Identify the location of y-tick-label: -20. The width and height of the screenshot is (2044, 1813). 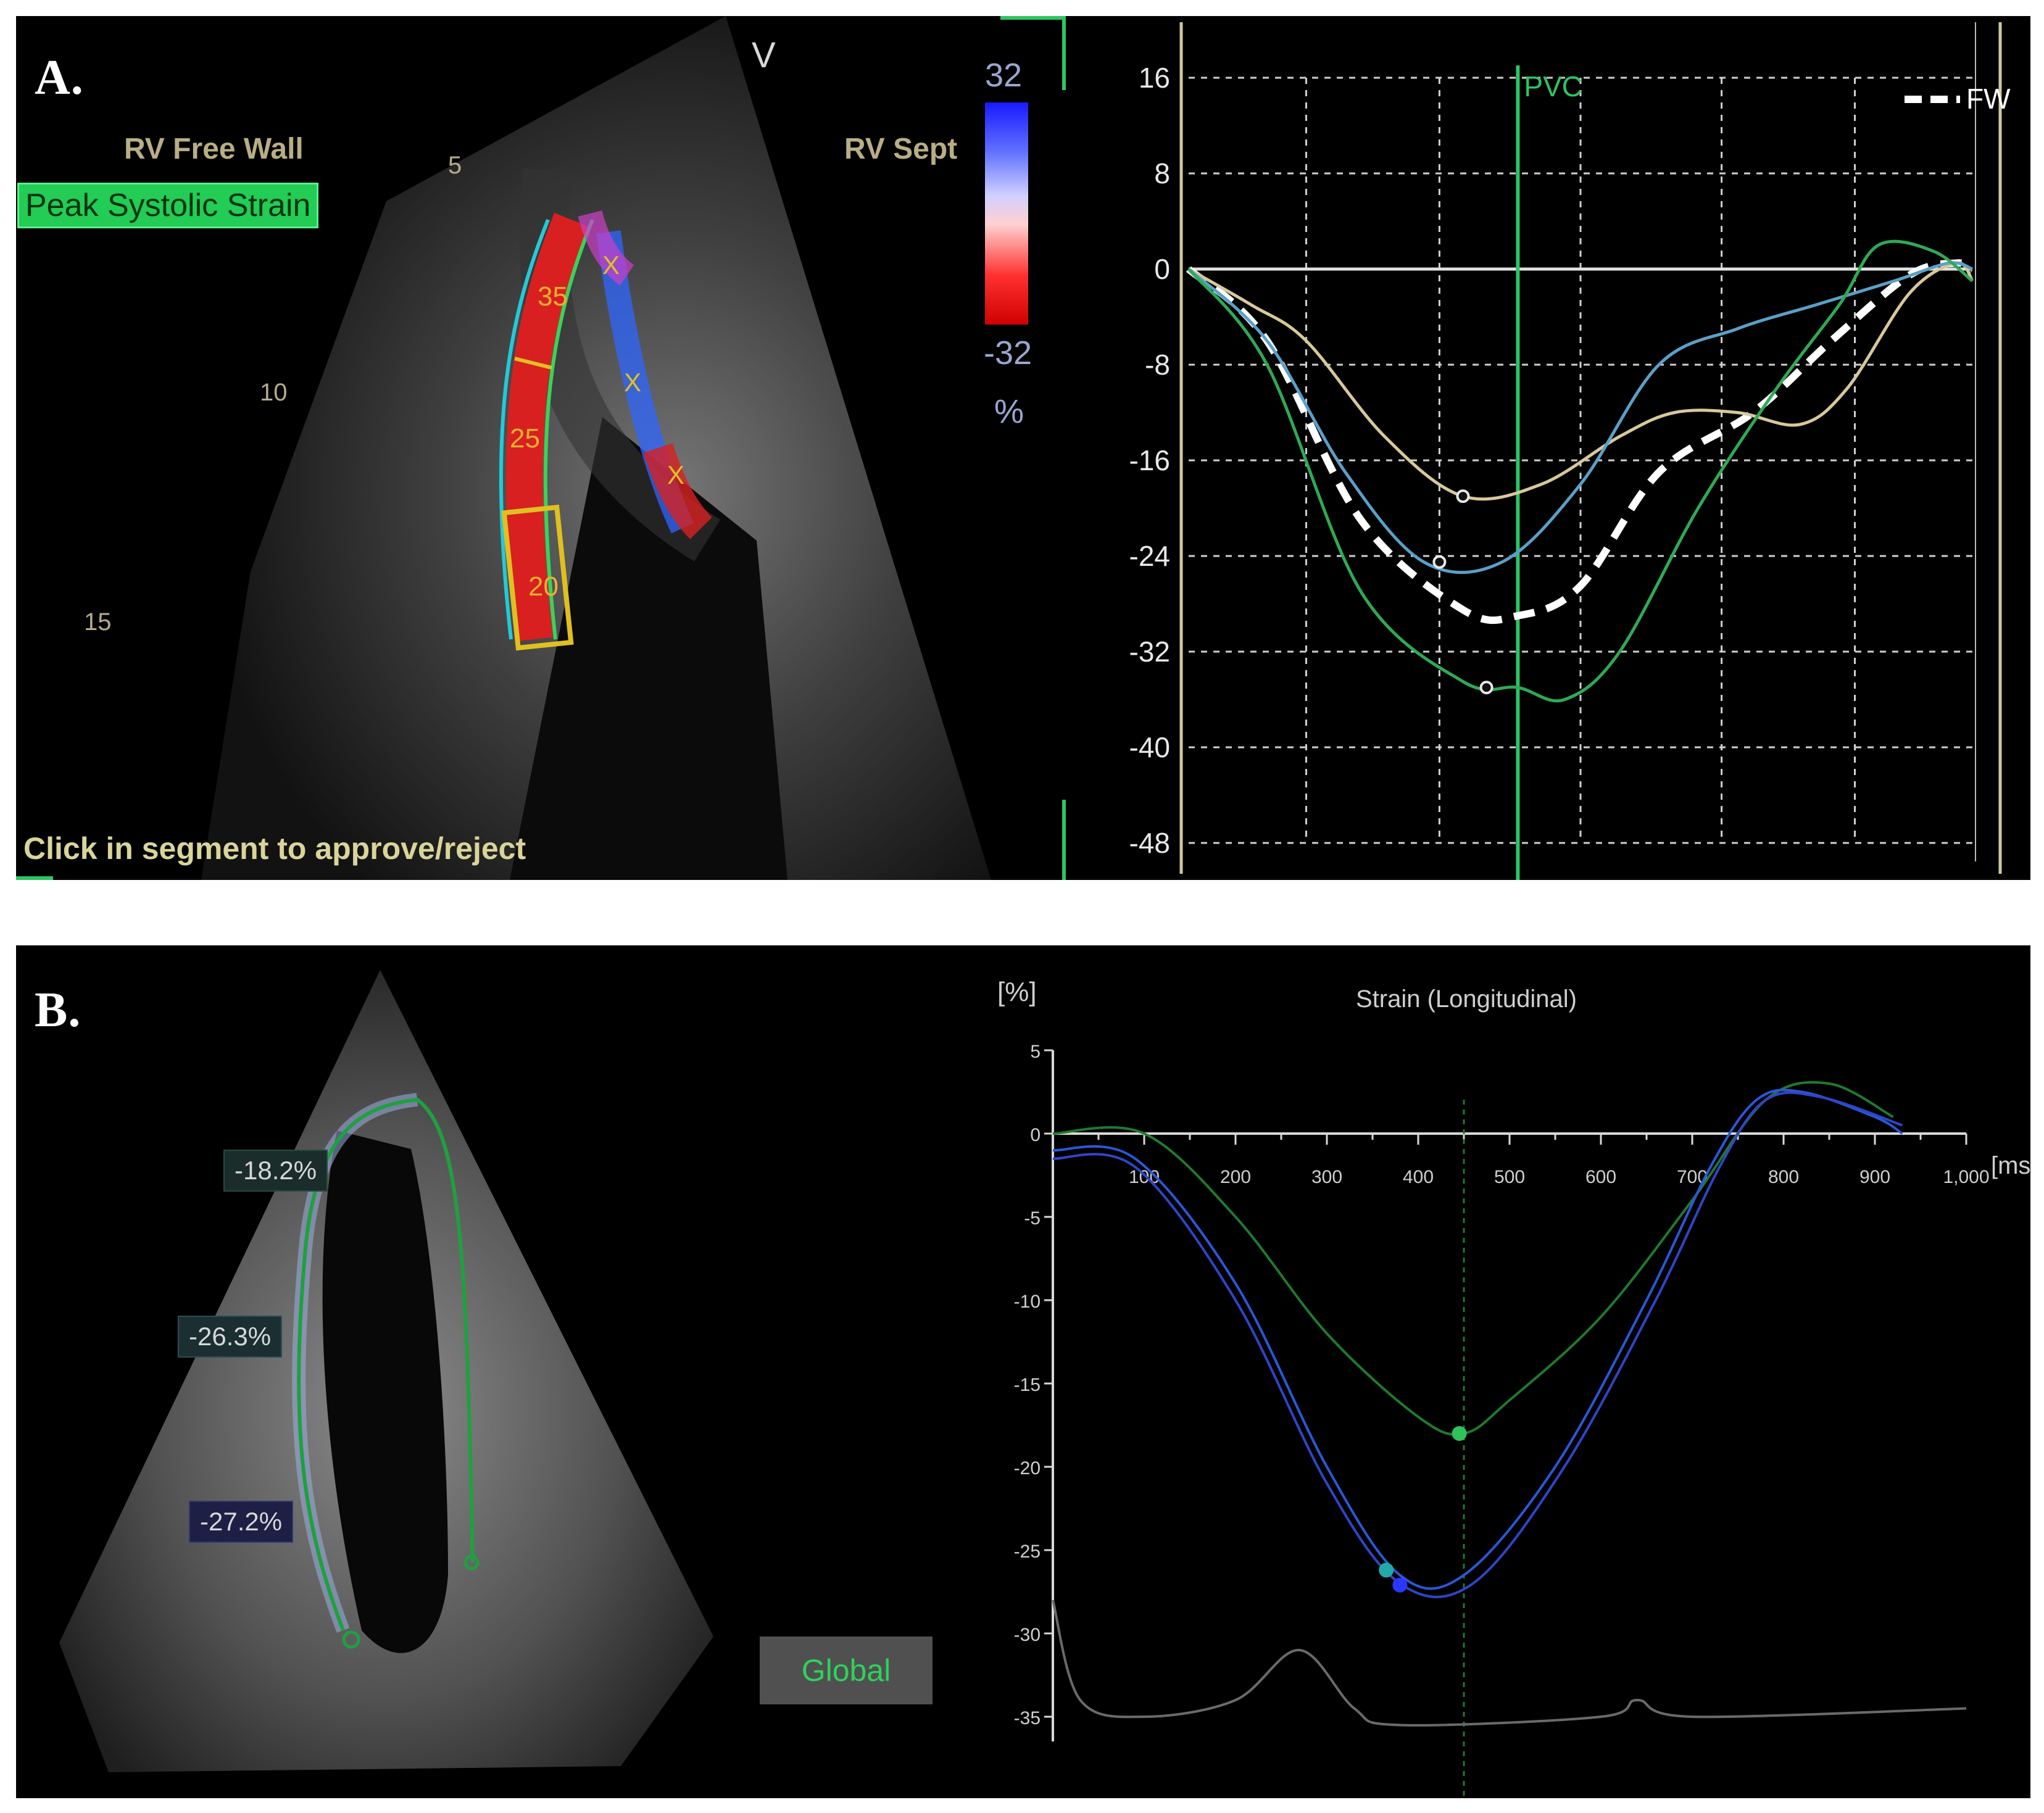
(1027, 1468).